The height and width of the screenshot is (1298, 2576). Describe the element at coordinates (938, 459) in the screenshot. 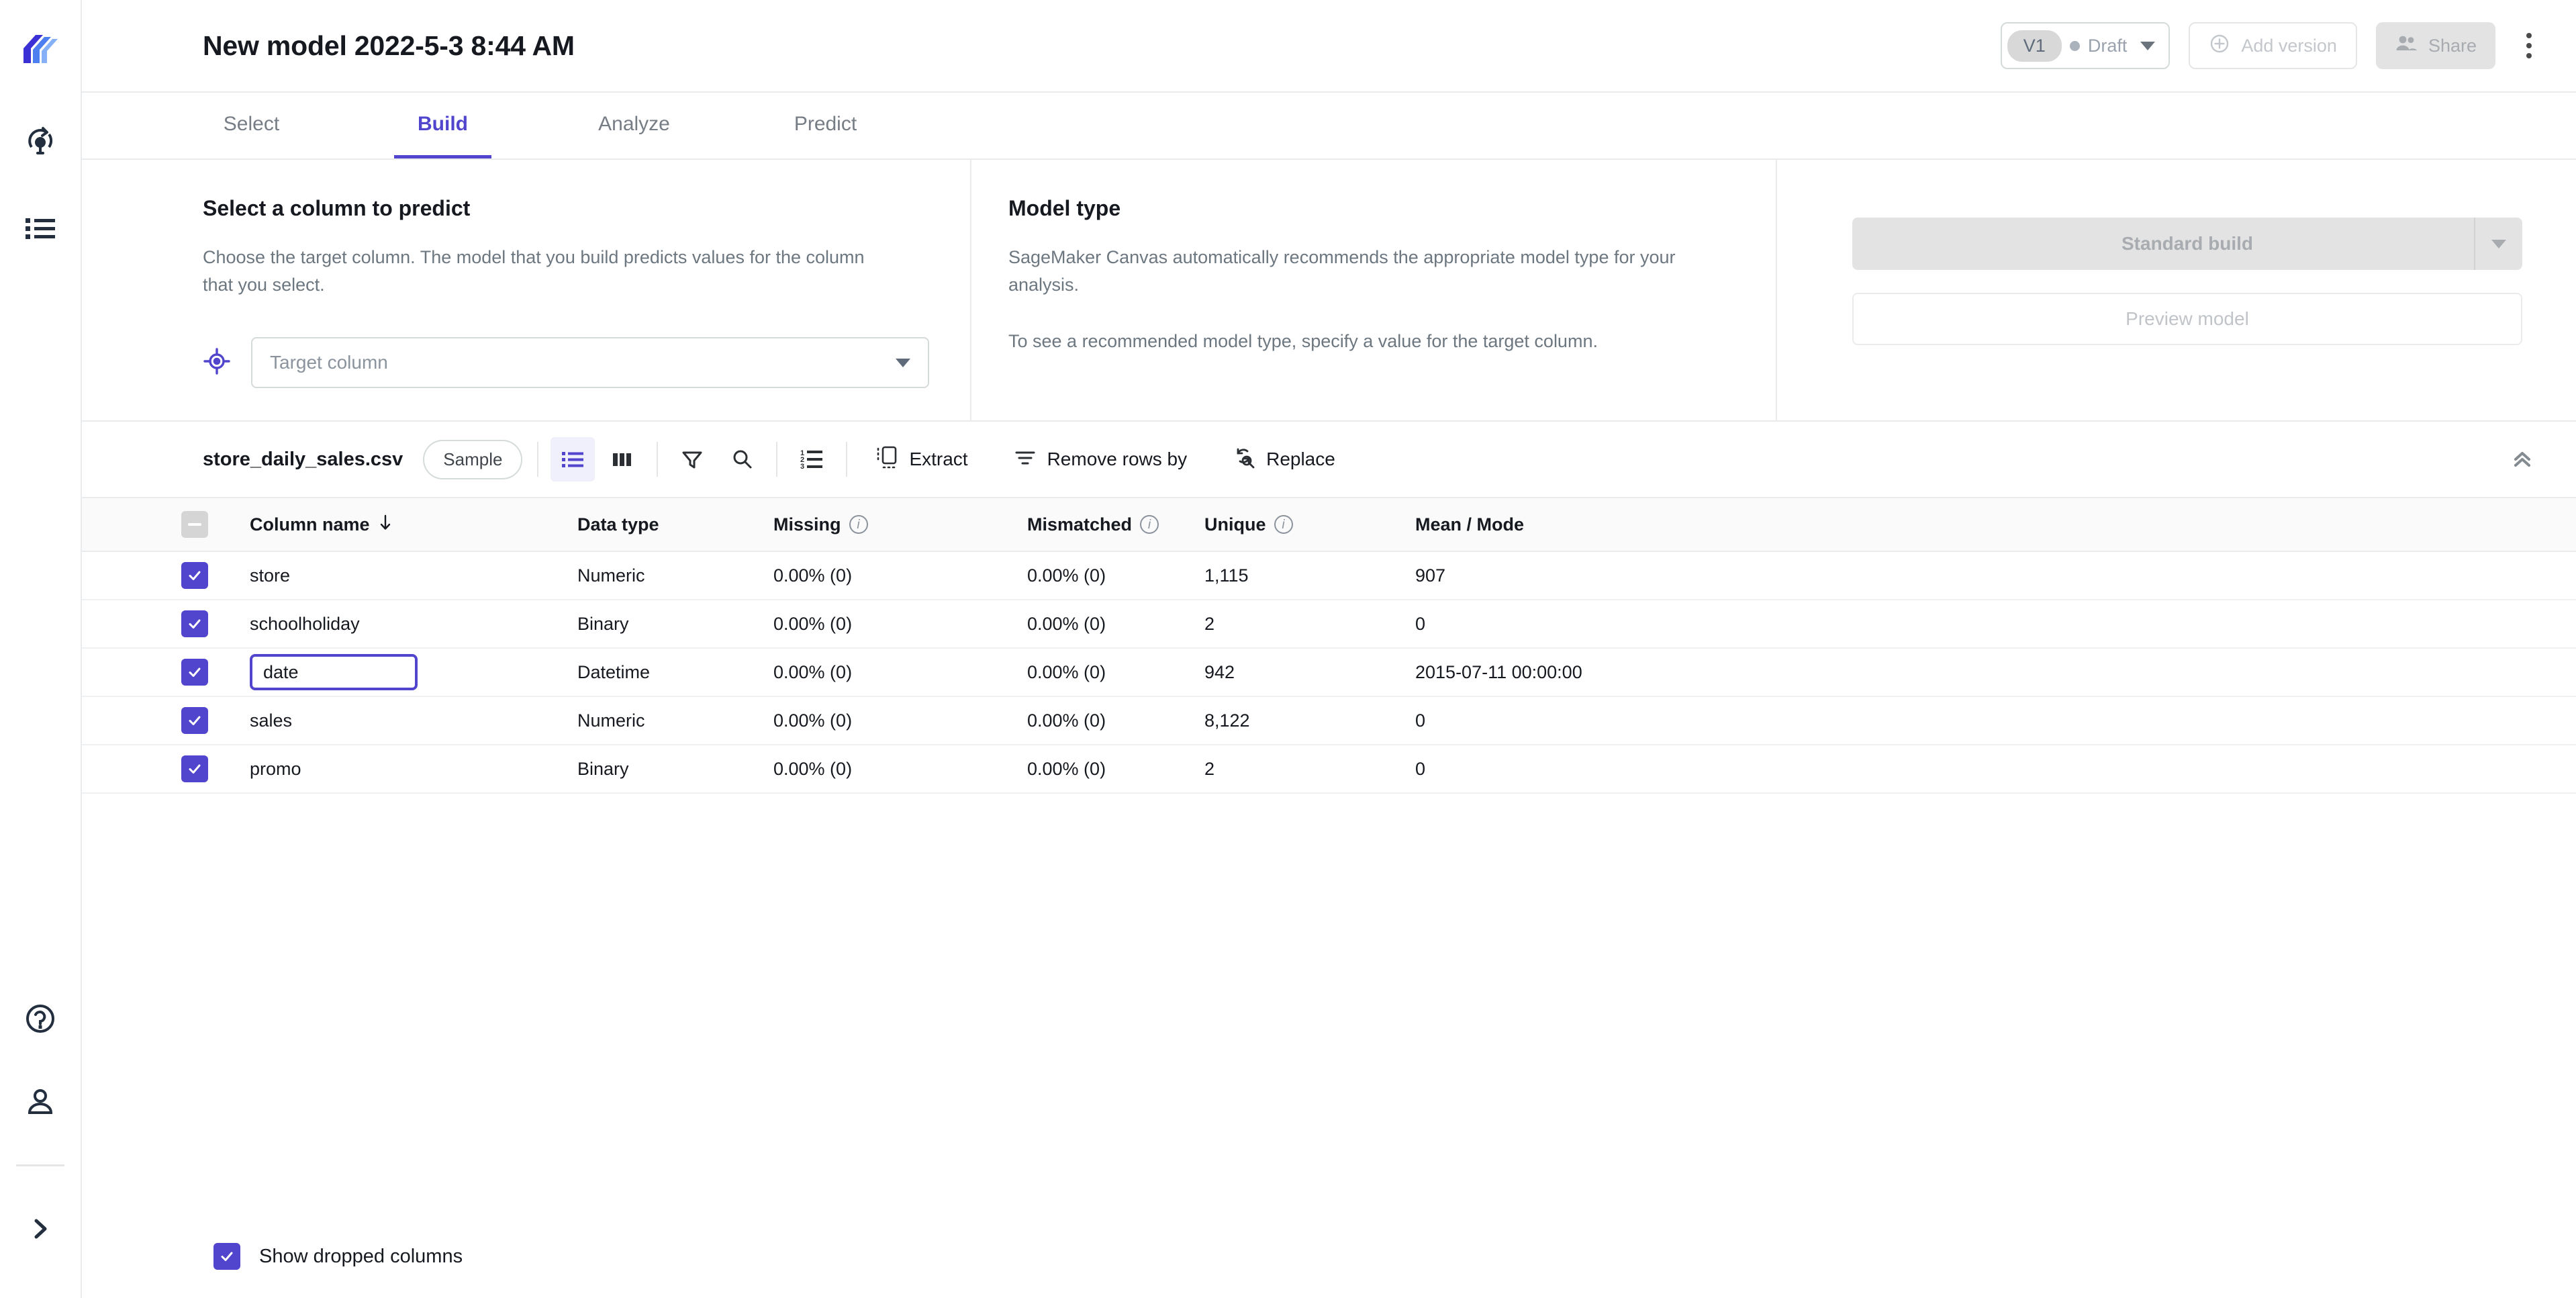

I see `extract-label: Extract` at that location.